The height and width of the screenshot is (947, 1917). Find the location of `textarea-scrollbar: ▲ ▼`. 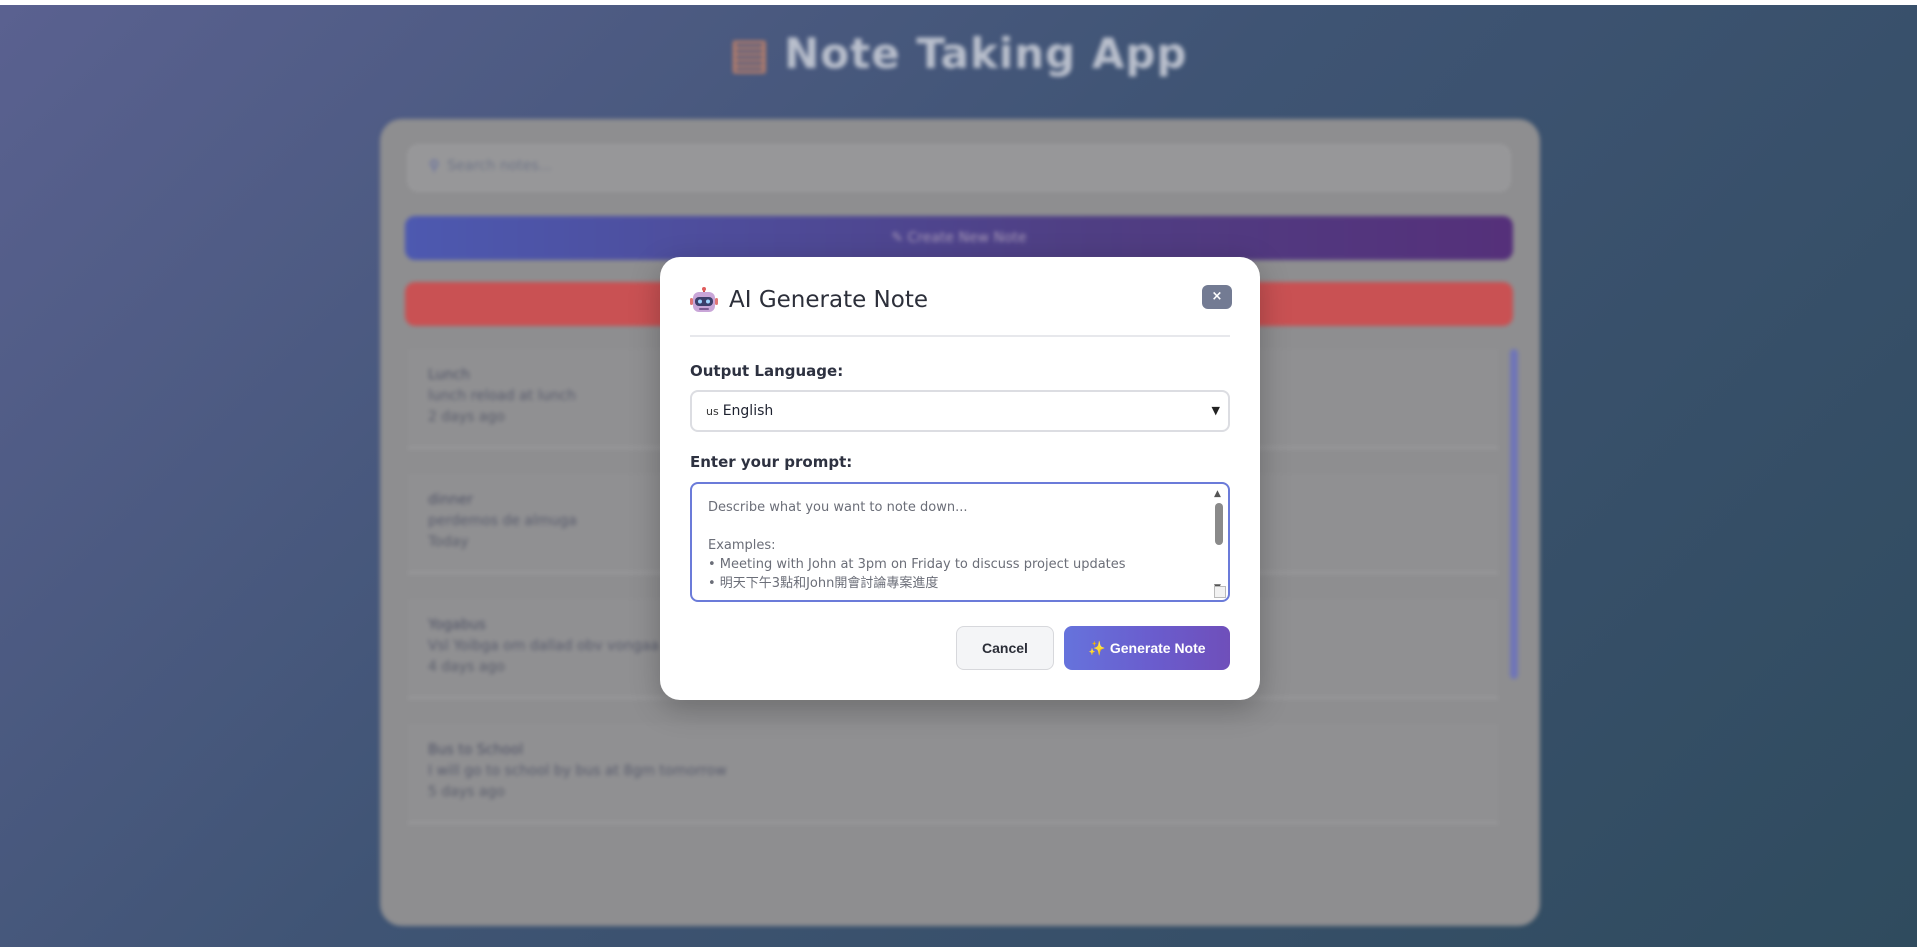

textarea-scrollbar: ▲ ▼ is located at coordinates (1219, 541).